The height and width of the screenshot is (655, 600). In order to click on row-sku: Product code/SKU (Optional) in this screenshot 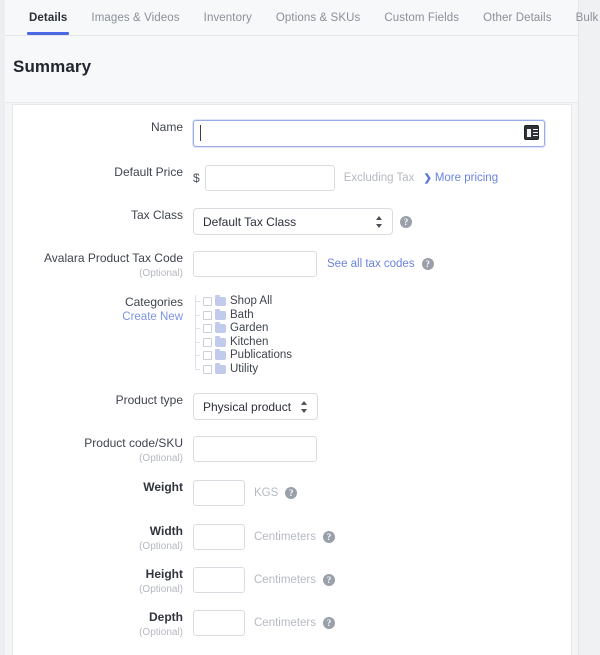, I will do `click(292, 450)`.